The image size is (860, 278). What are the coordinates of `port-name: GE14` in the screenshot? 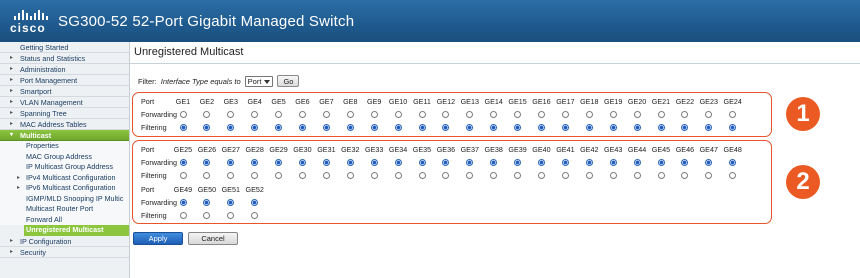 It's located at (493, 101).